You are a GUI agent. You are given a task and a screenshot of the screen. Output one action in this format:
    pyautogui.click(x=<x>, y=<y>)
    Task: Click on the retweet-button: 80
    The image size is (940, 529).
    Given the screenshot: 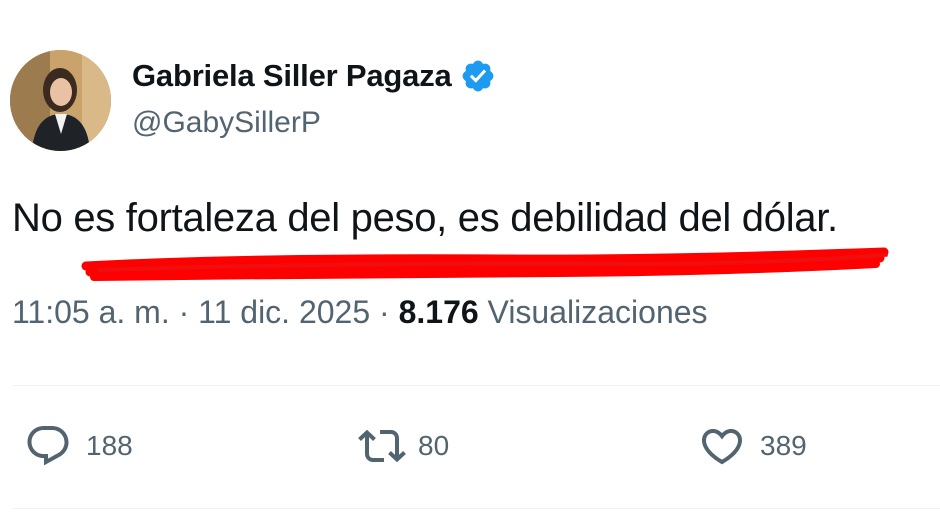 What is the action you would take?
    pyautogui.click(x=403, y=446)
    